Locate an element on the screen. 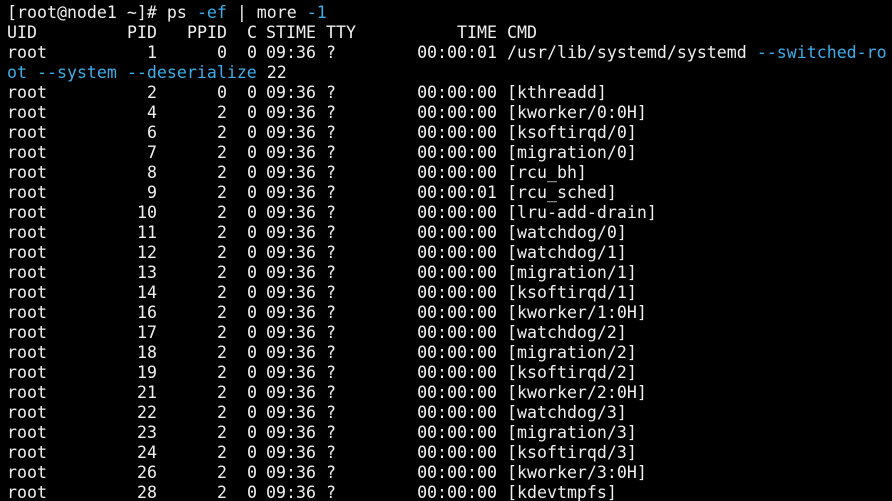 Image resolution: width=892 pixels, height=501 pixels. cell-cmd-systemd: /usr/lib/systemd/systemd --switched-ro is located at coordinates (697, 53).